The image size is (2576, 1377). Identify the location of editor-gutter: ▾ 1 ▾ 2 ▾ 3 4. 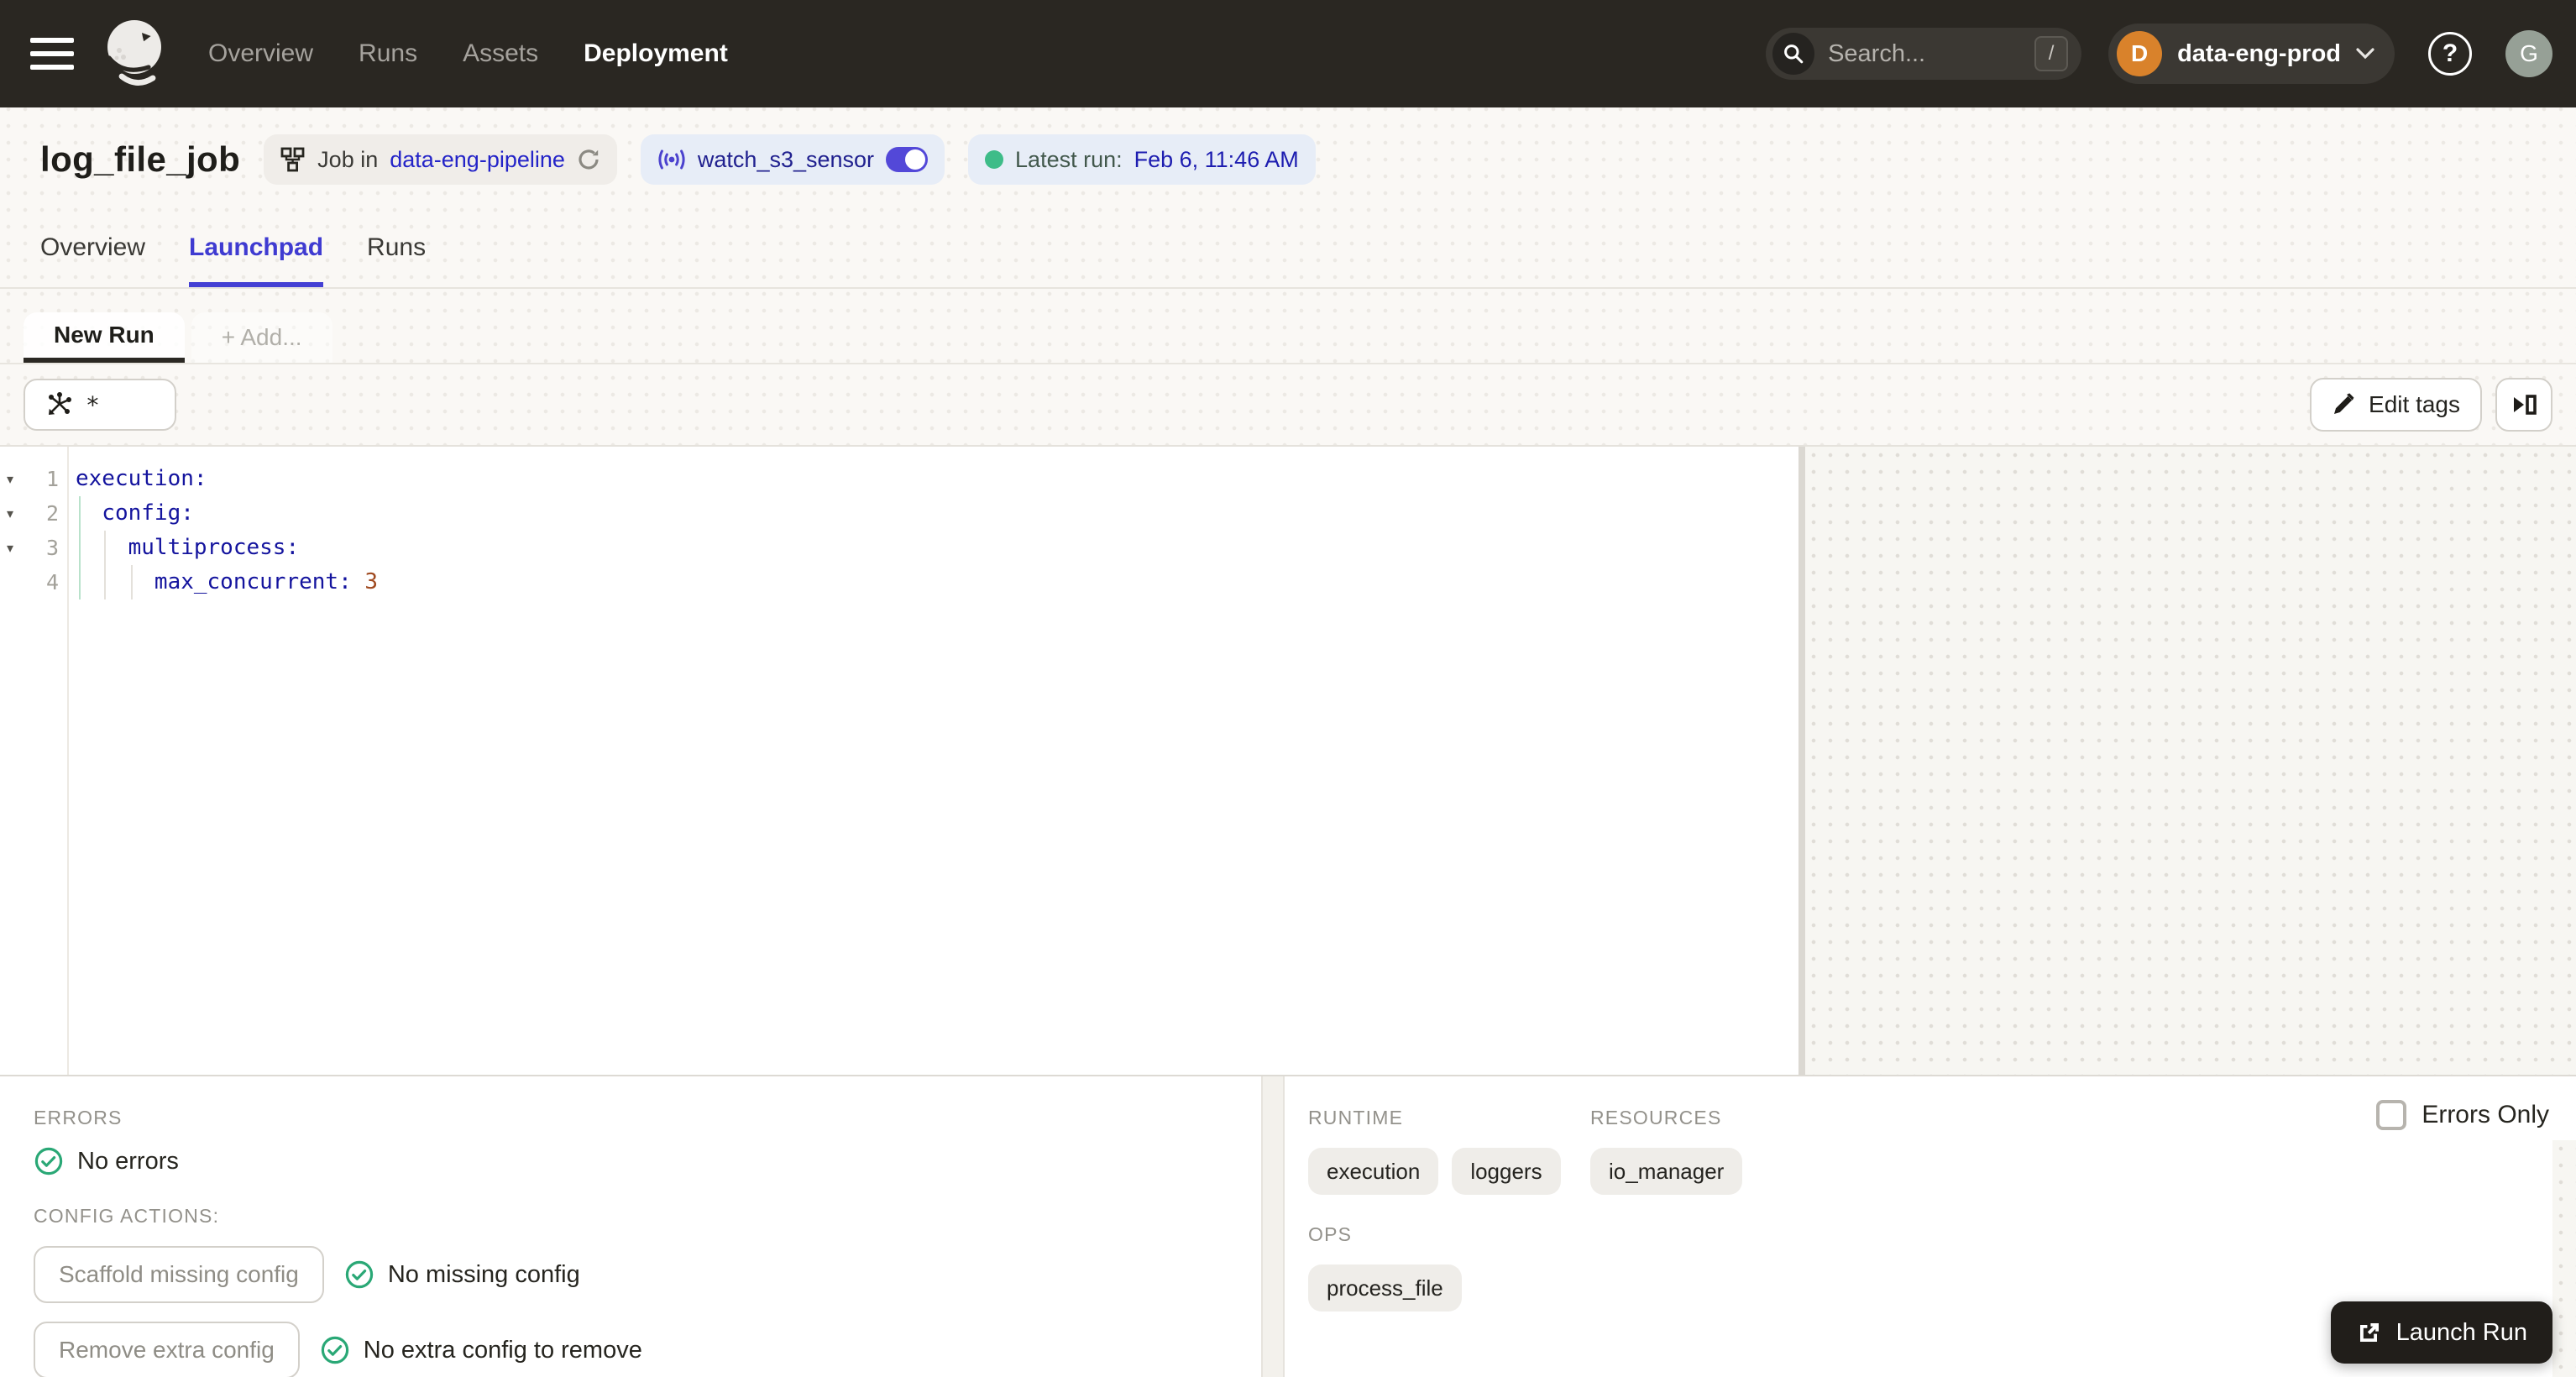
(34, 761).